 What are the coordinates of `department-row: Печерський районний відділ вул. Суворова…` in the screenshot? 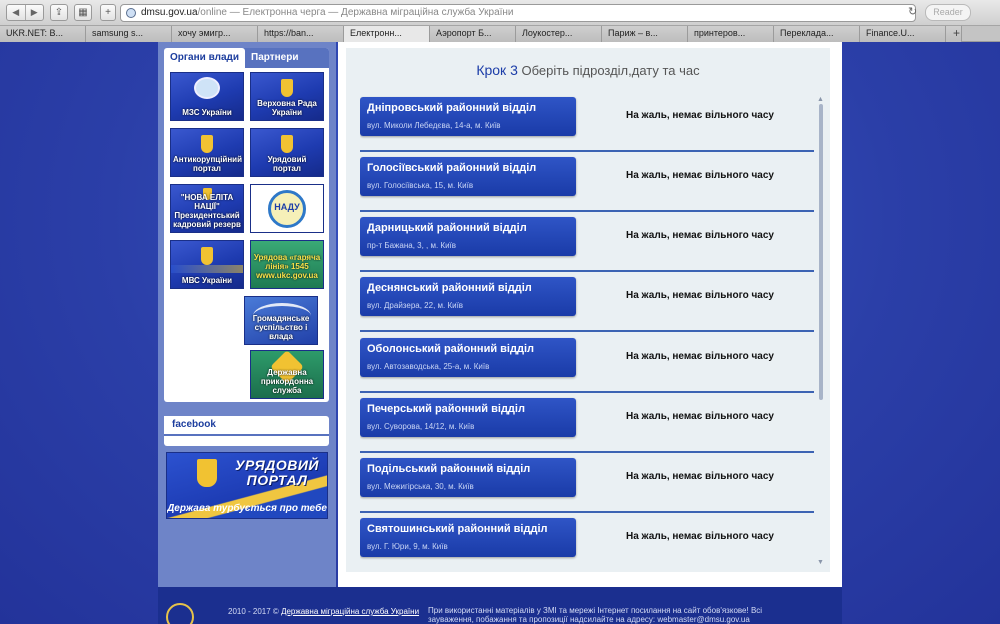 It's located at (587, 423).